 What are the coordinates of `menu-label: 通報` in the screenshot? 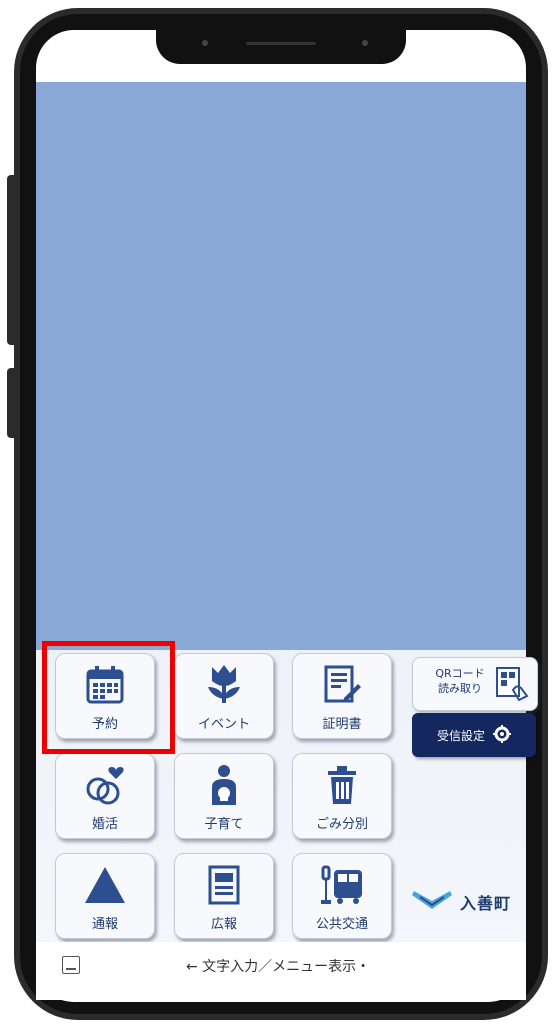 It's located at (104, 924).